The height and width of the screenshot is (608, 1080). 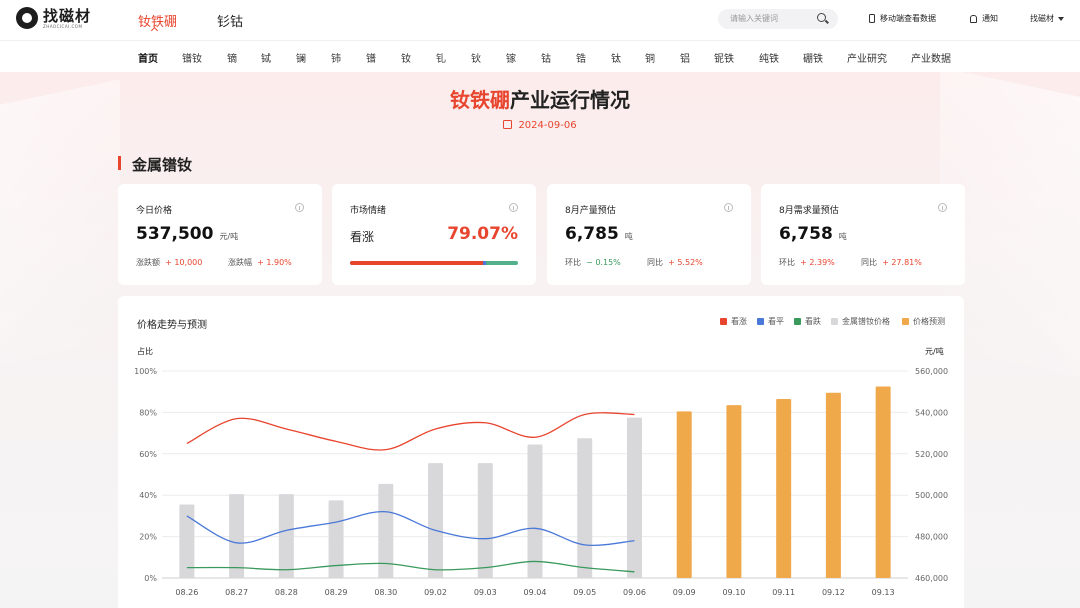 I want to click on x-tick-label: 09.05, so click(x=584, y=592).